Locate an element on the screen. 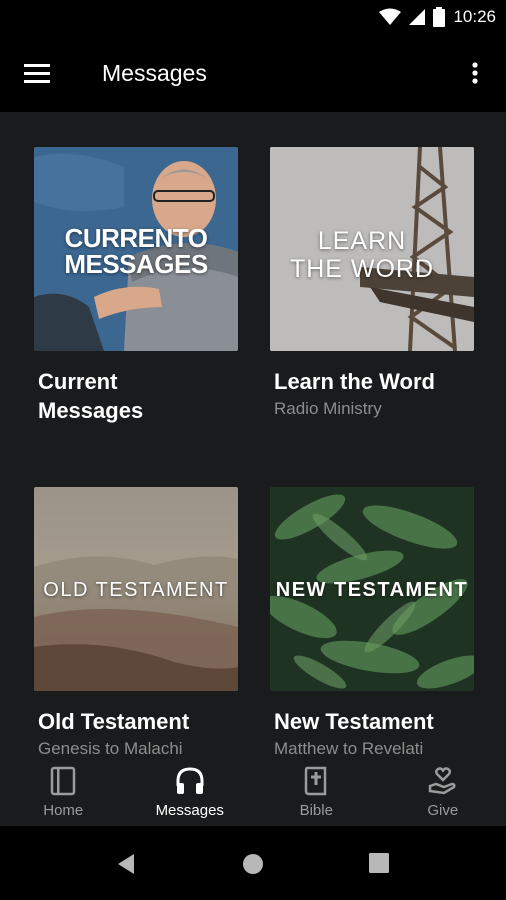 The image size is (506, 900). home-circle-icon is located at coordinates (253, 864).